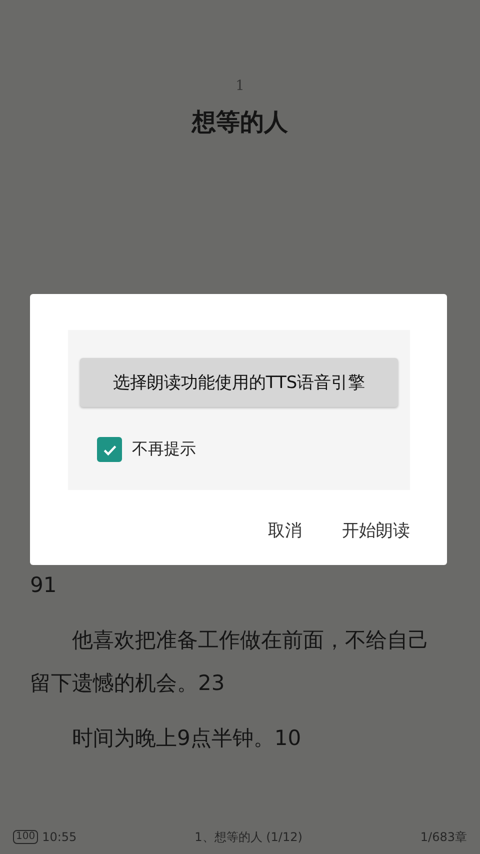  I want to click on chapter-number: 1, so click(240, 86).